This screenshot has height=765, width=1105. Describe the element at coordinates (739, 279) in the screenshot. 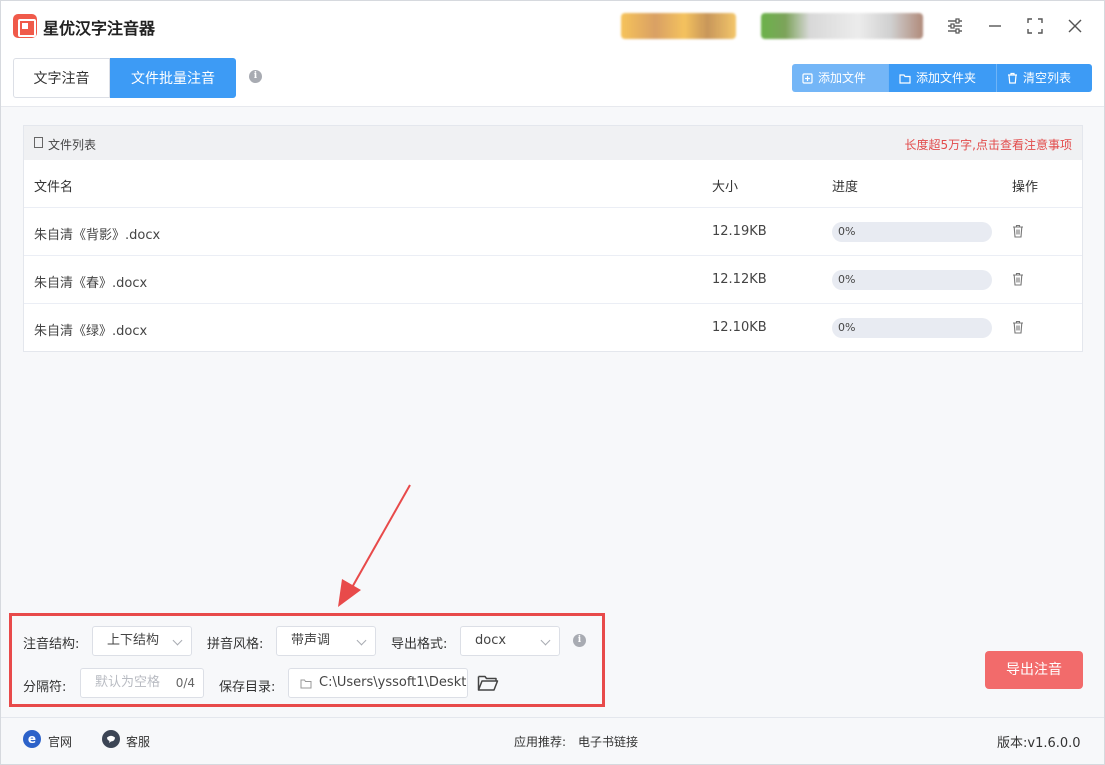

I see `file-size: 12.12KB` at that location.